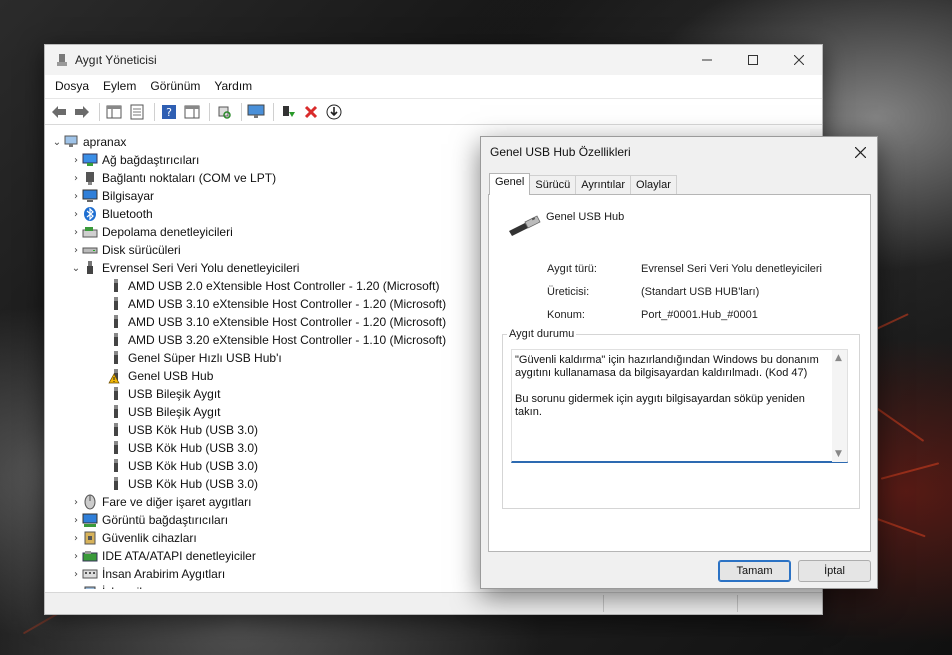 This screenshot has width=952, height=655. Describe the element at coordinates (90, 250) in the screenshot. I see `disk-drive-icon` at that location.